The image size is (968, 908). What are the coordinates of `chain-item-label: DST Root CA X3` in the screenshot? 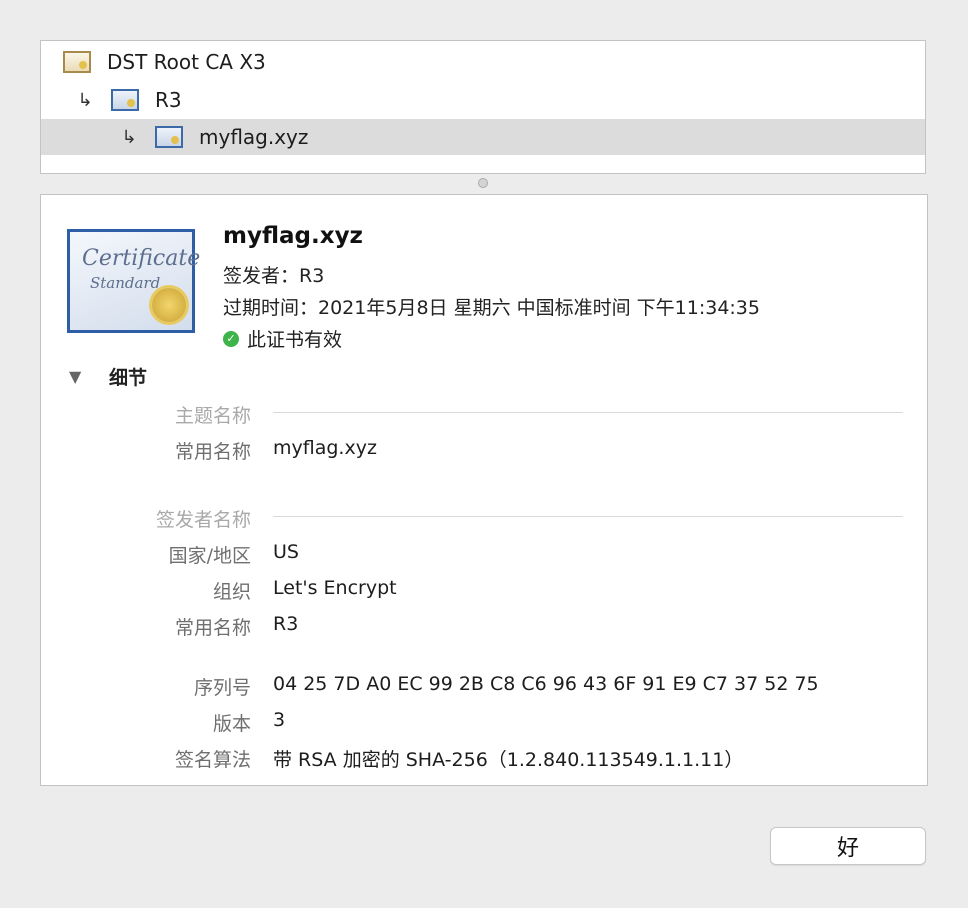 It's located at (186, 62).